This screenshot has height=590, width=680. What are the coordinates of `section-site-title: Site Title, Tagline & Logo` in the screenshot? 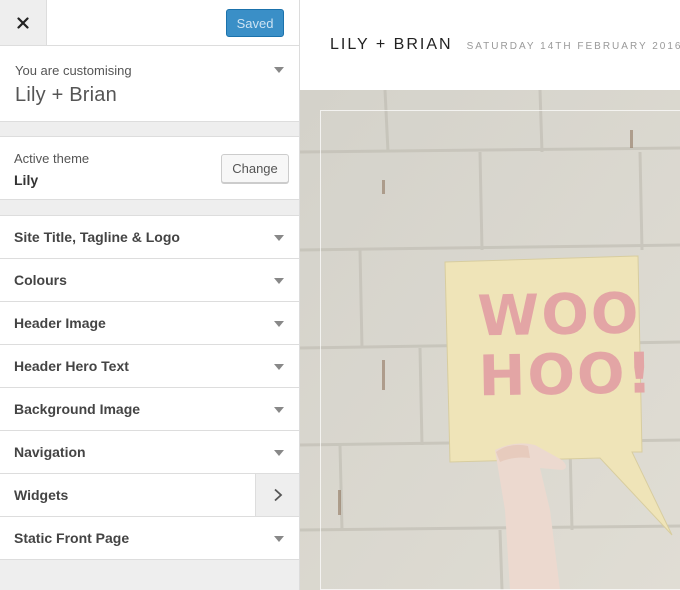 It's located at (149, 237).